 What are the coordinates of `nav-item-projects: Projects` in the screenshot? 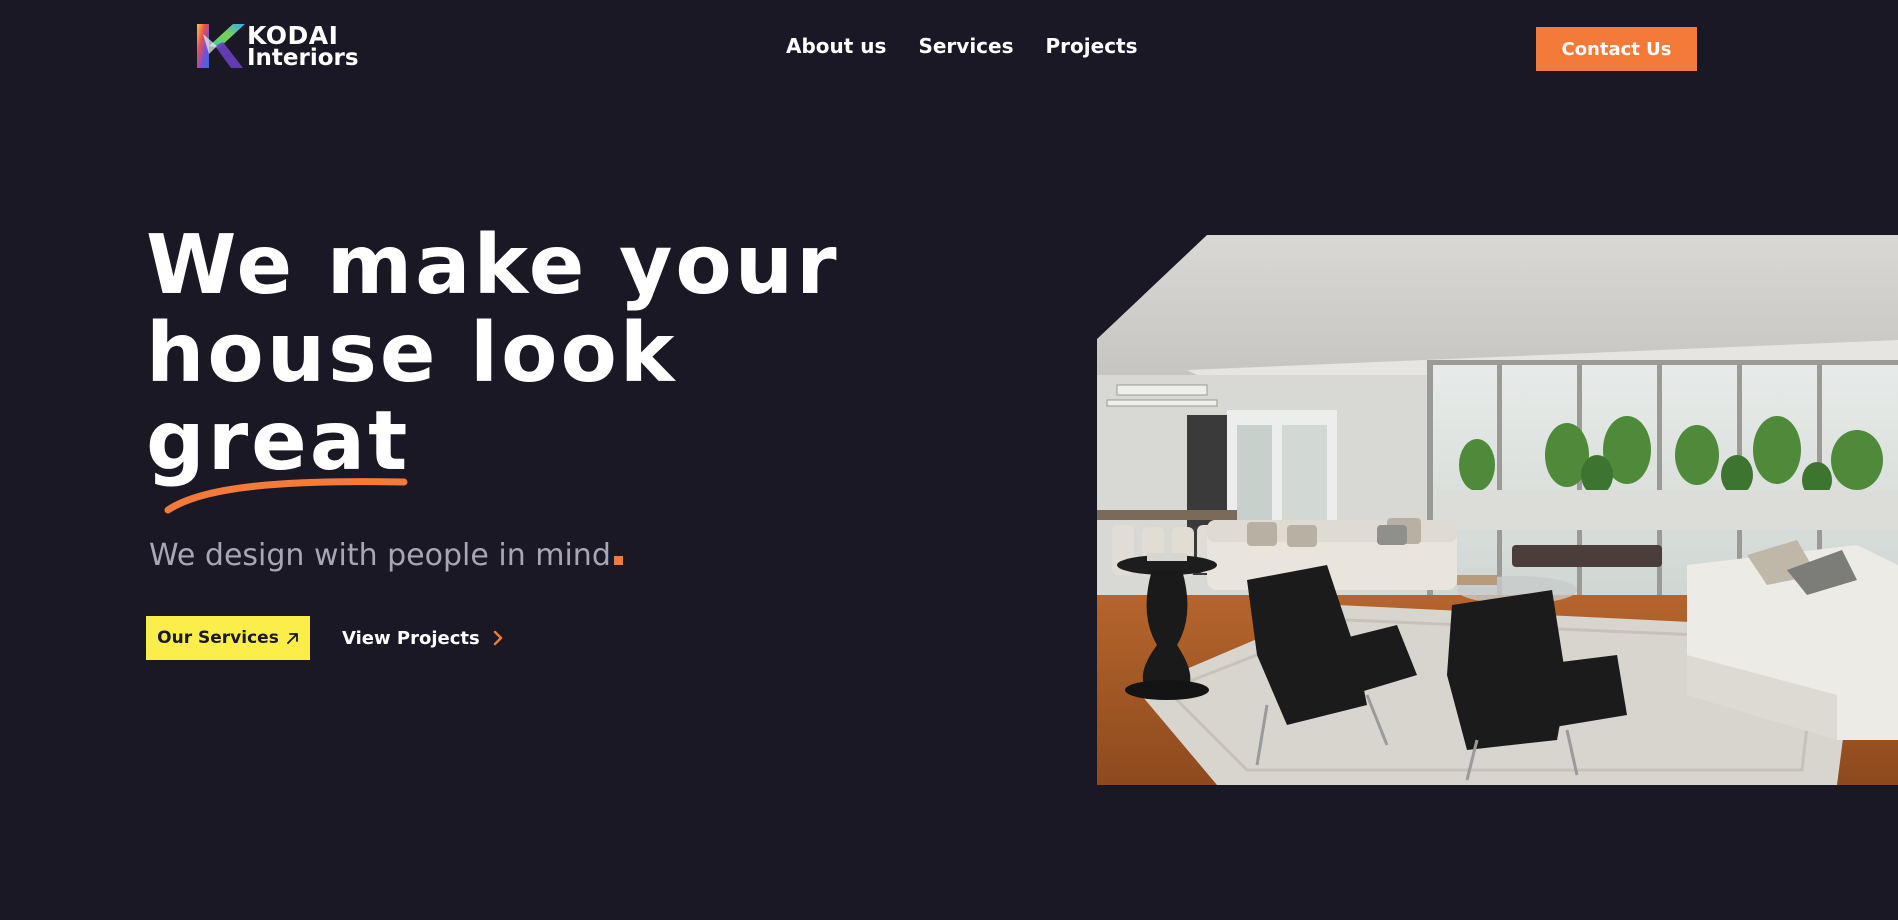 It's located at (1092, 46).